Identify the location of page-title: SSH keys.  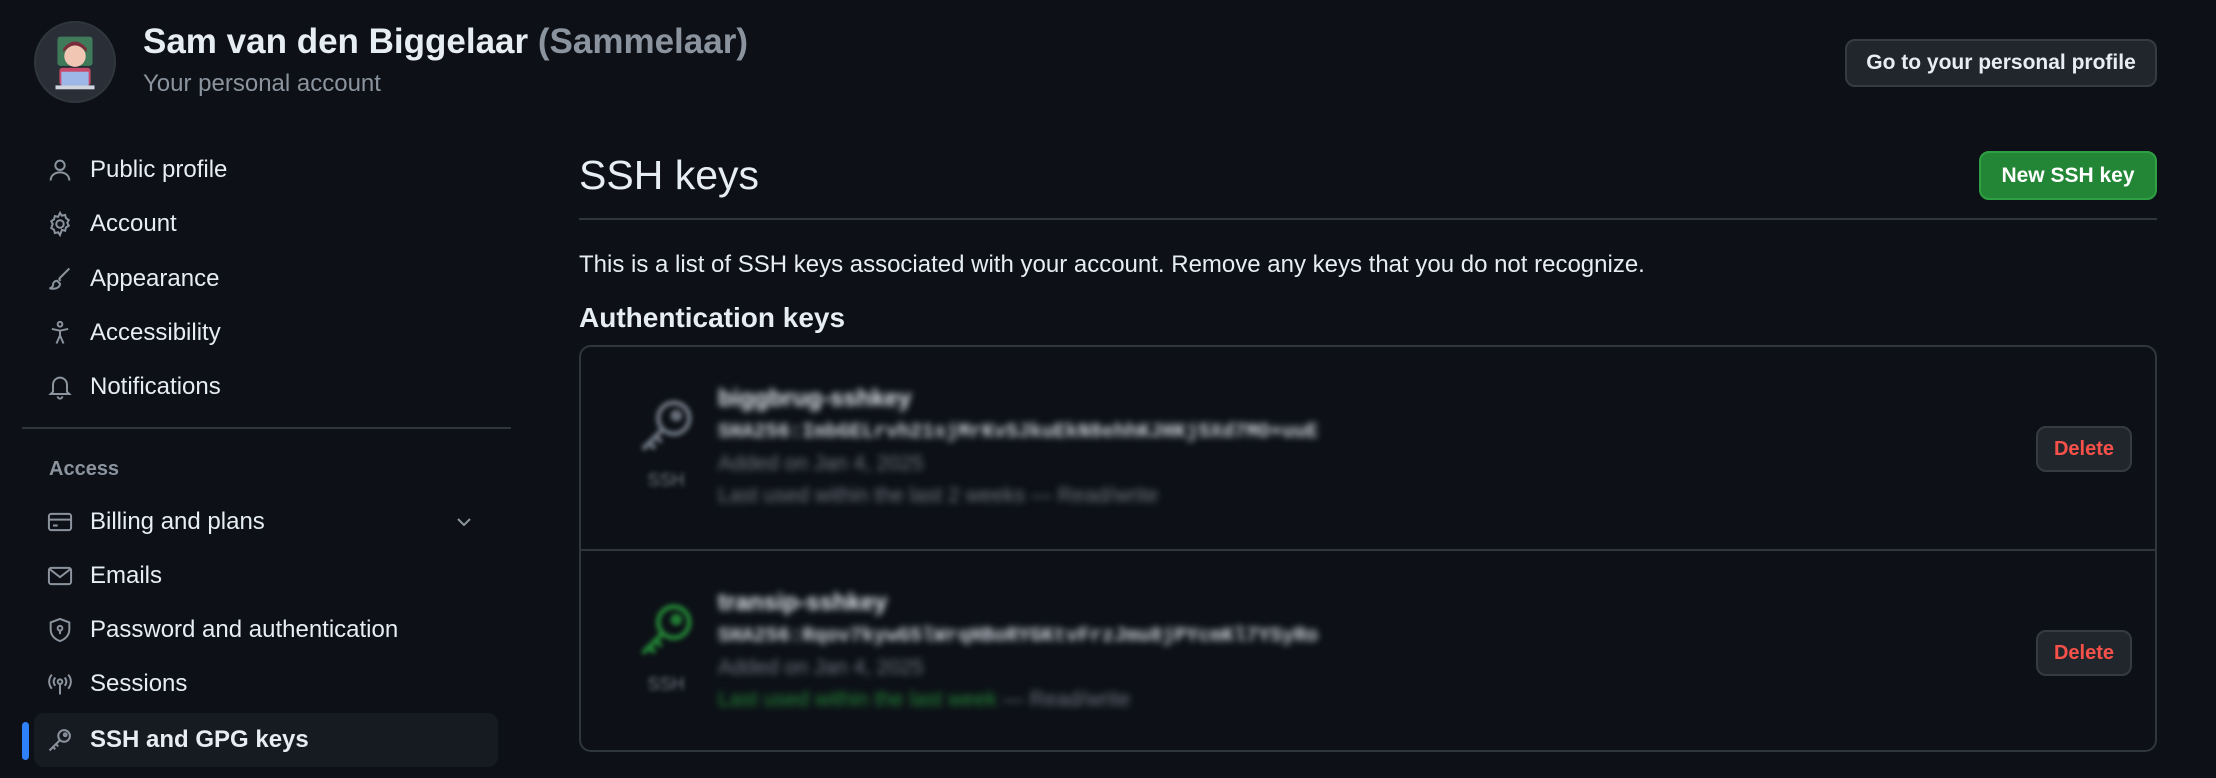
(669, 175).